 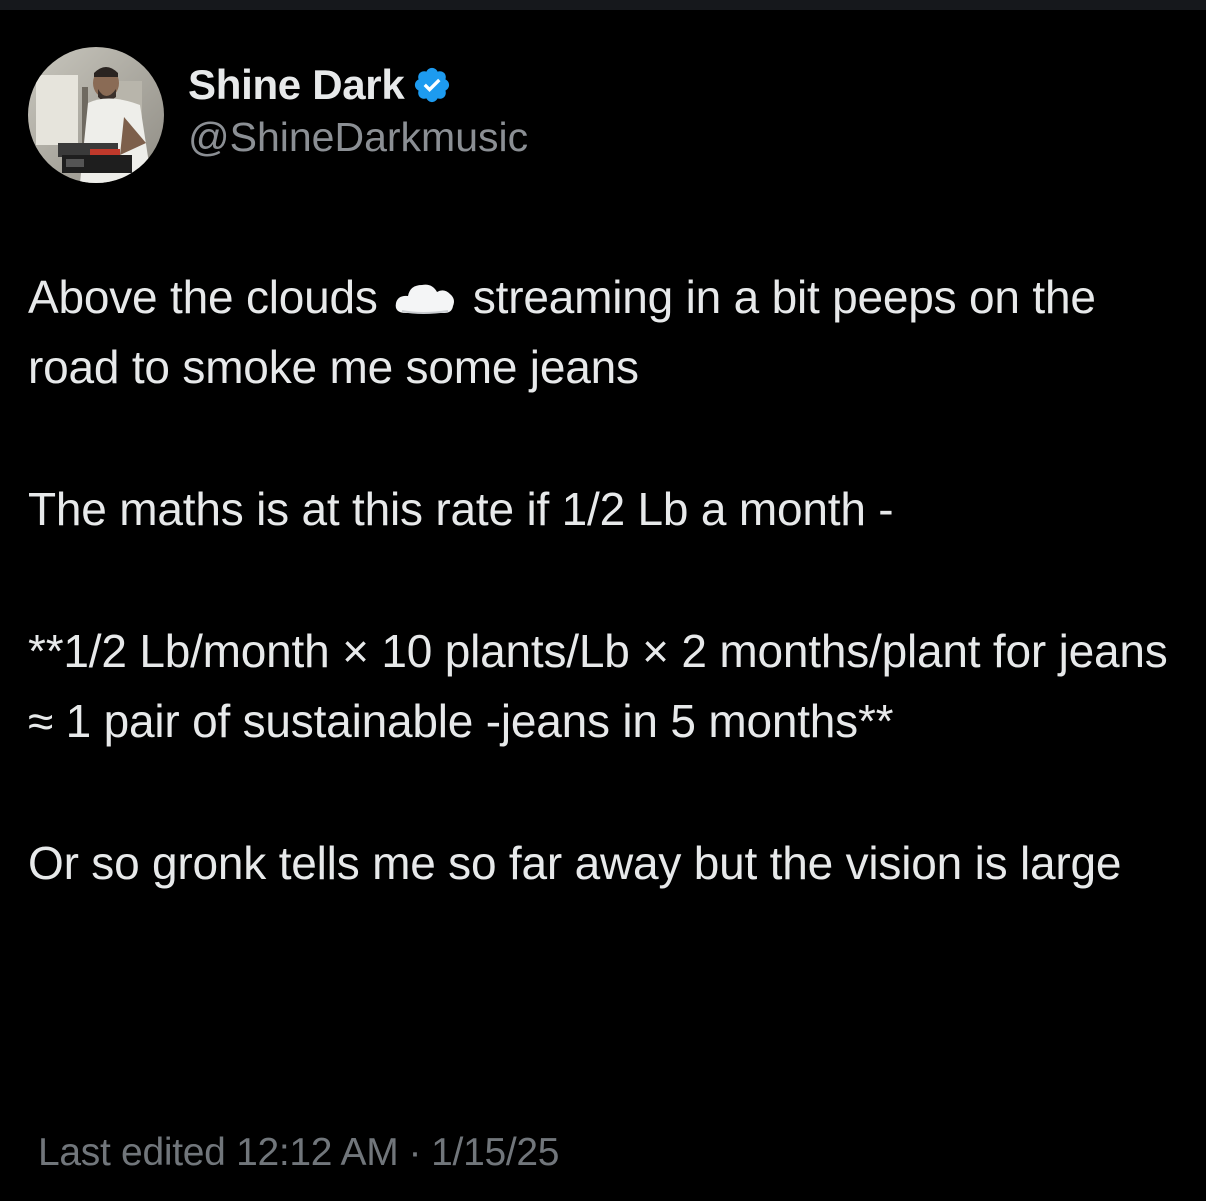 I want to click on tweet-text-segment: Above the clouds, so click(x=209, y=297).